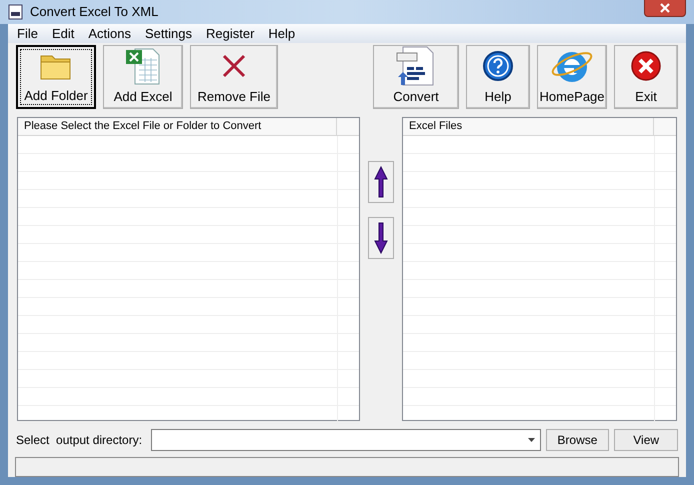  Describe the element at coordinates (281, 34) in the screenshot. I see `menu-item: Help` at that location.